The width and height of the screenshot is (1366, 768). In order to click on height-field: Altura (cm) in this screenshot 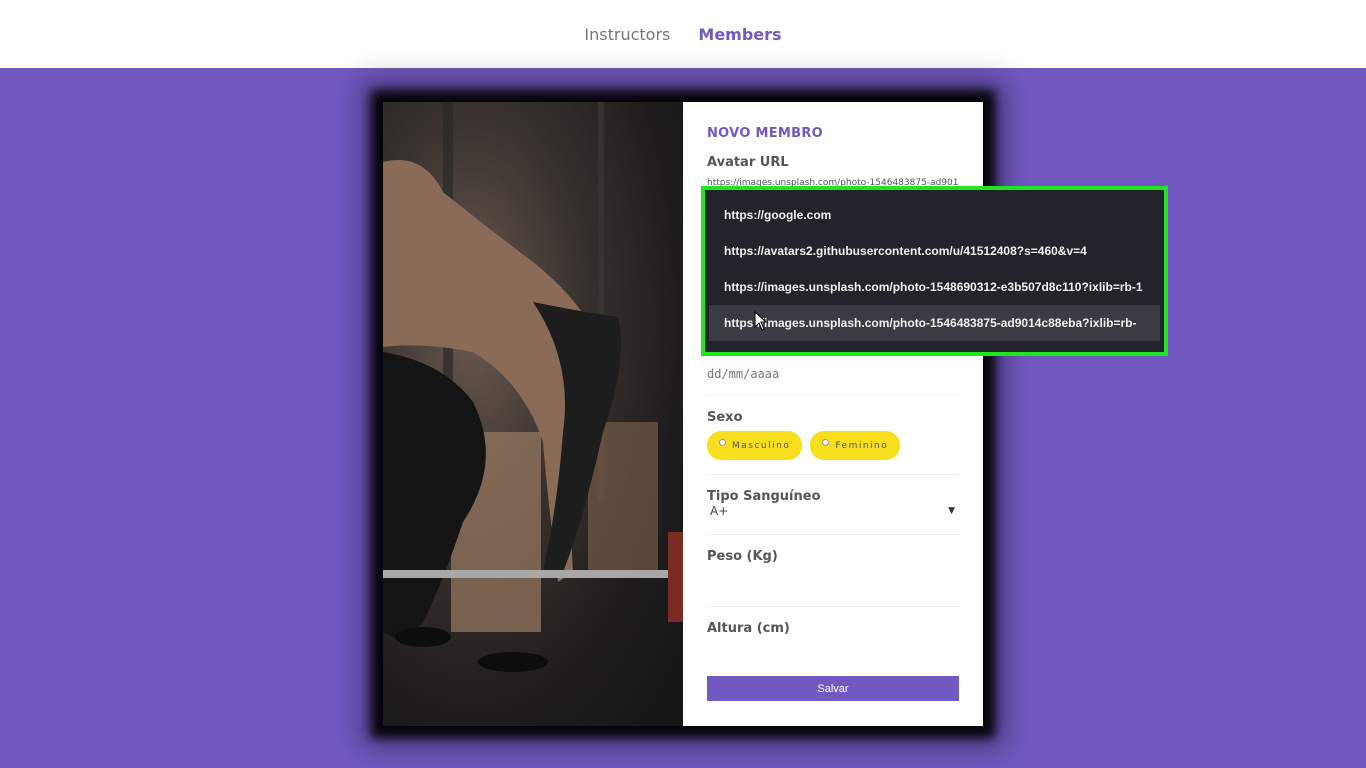, I will do `click(833, 650)`.